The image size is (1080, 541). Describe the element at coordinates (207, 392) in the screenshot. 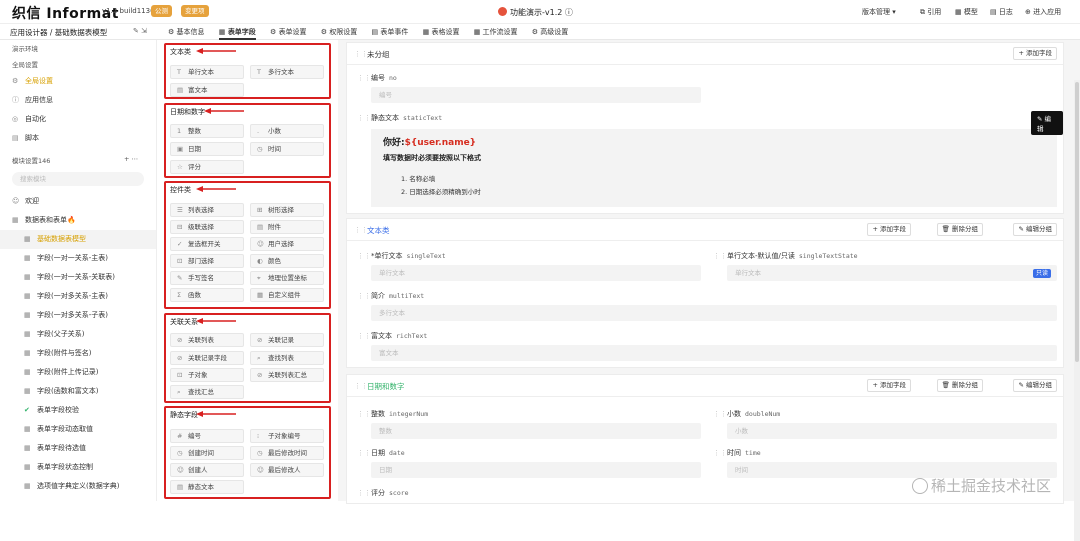

I see `palette-item: ⌕ 查找汇总` at that location.